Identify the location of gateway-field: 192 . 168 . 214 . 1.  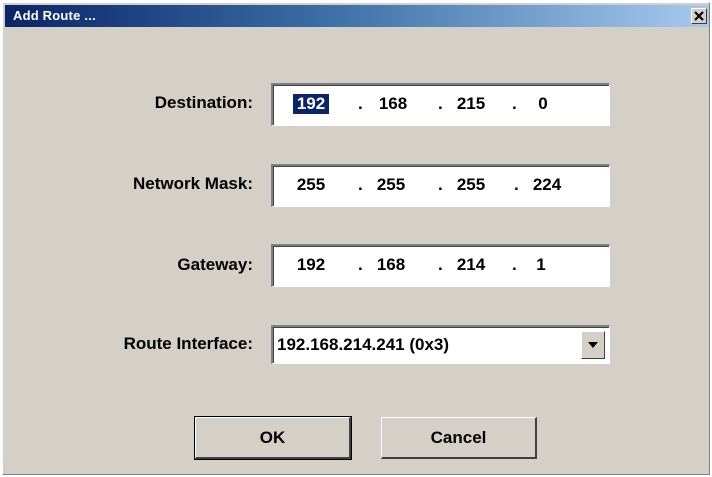
(440, 265).